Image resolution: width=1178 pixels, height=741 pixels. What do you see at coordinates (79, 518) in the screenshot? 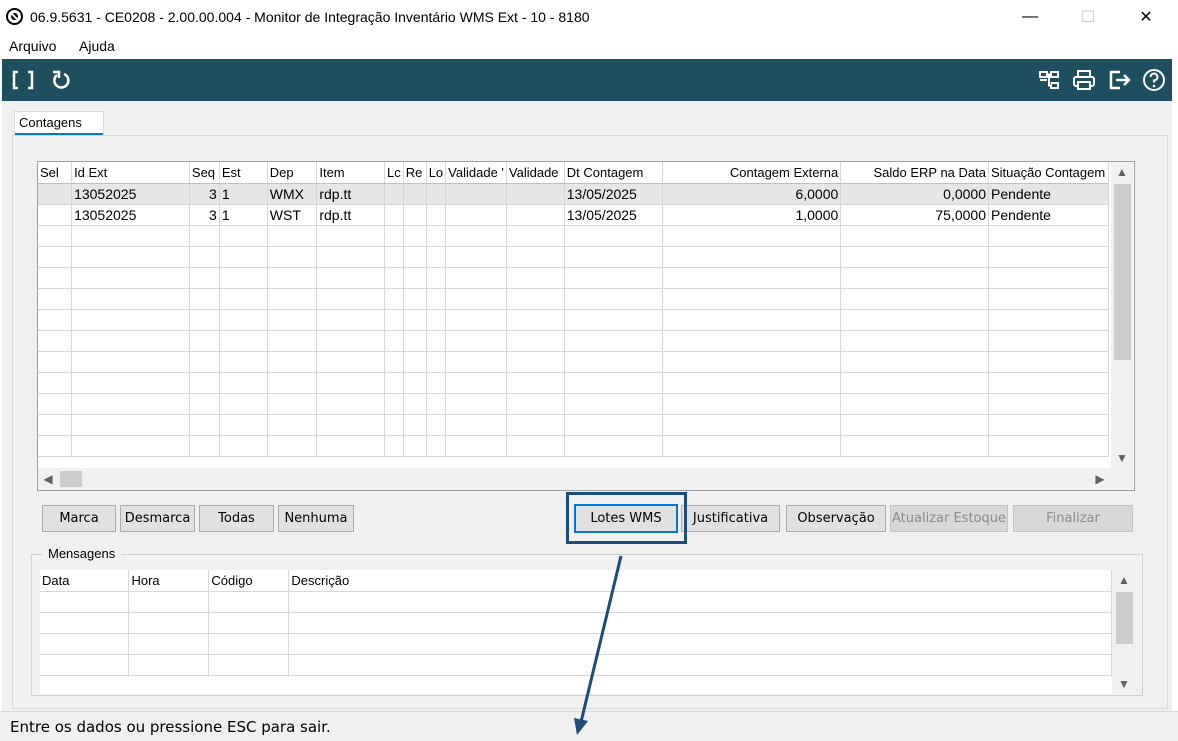
I see `marca-button: Marca` at bounding box center [79, 518].